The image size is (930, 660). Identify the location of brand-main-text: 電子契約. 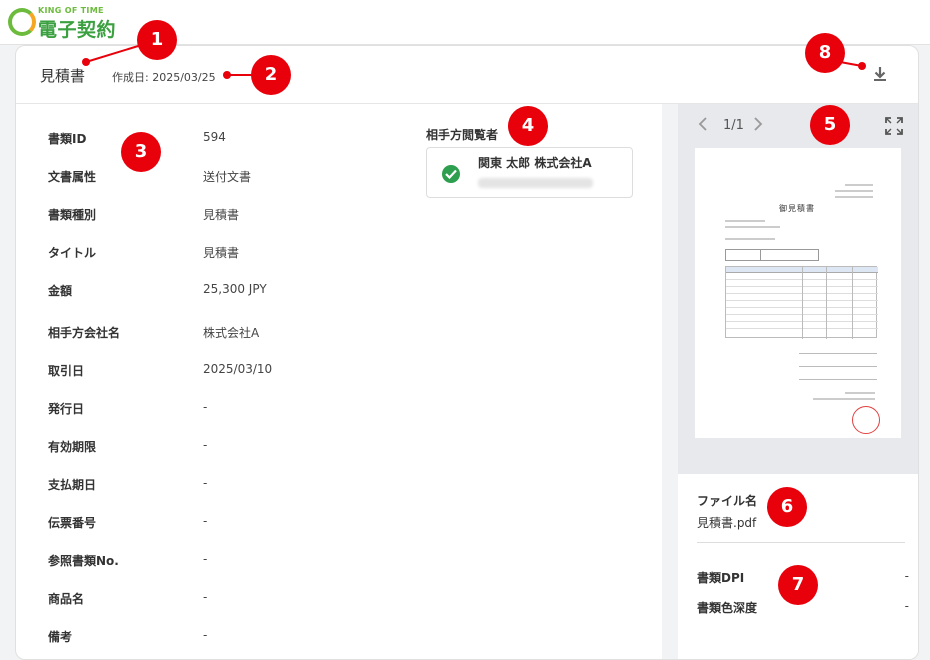
(77, 30).